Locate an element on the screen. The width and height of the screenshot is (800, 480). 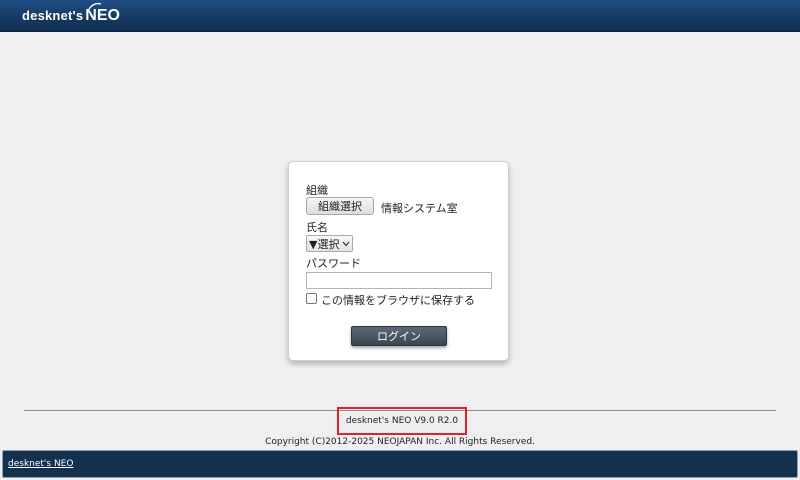
remember-label: この情報をブラウザに保存する is located at coordinates (398, 300).